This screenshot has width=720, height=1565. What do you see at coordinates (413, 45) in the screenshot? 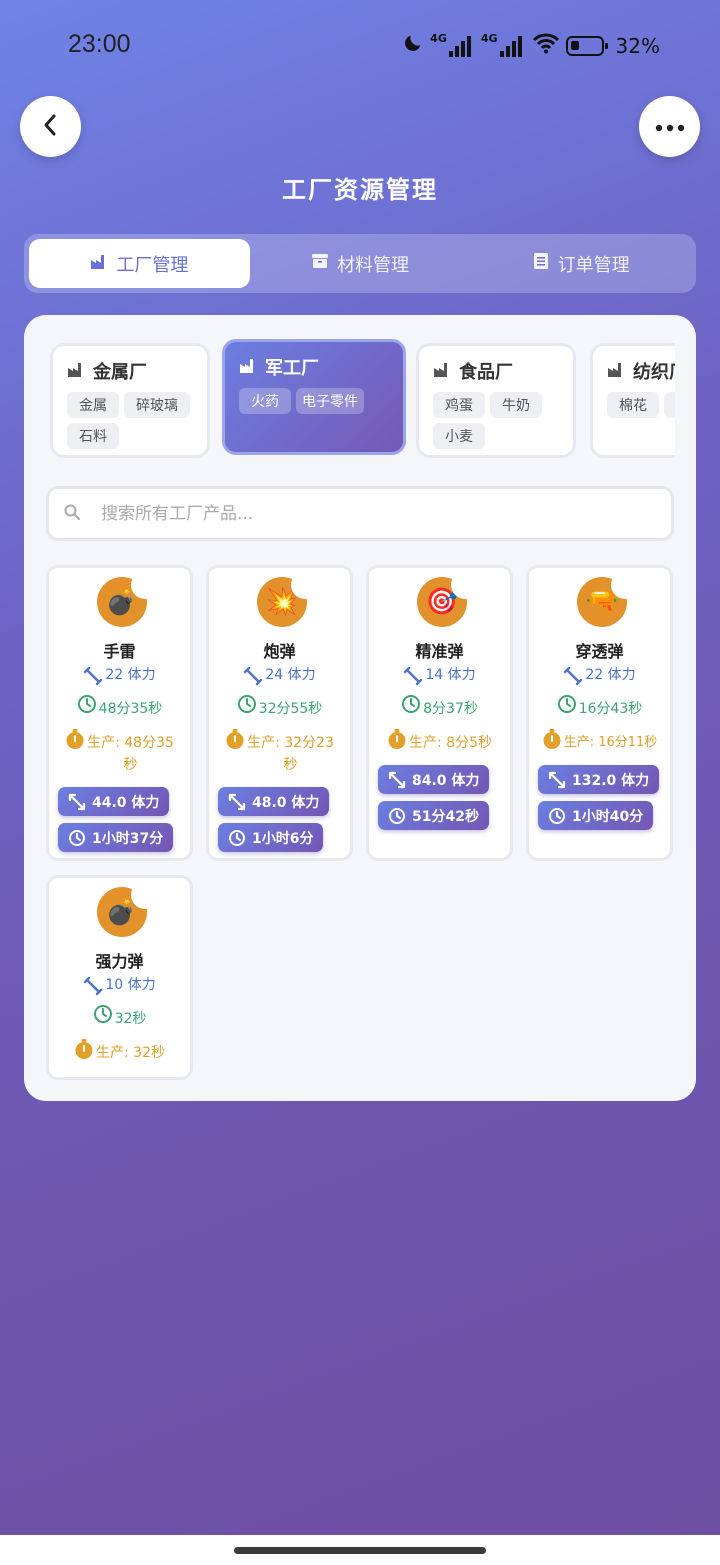
I see `moon-icon` at bounding box center [413, 45].